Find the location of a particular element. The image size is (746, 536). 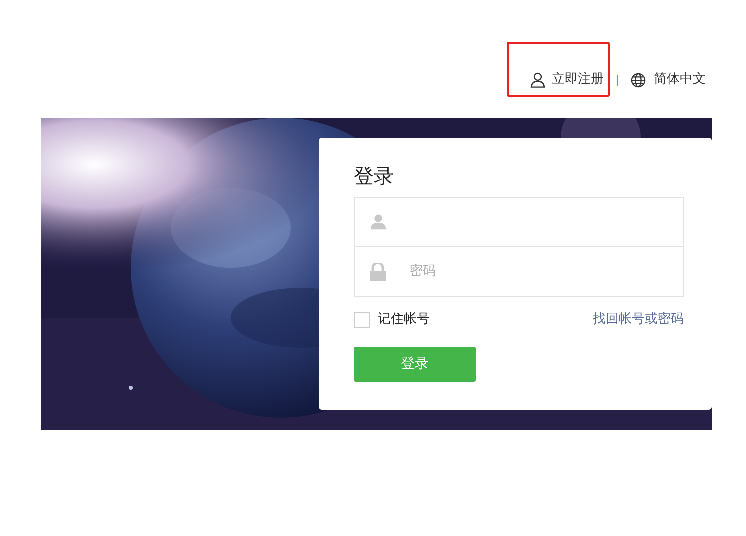

remember-label: 记住帐号 is located at coordinates (404, 320).